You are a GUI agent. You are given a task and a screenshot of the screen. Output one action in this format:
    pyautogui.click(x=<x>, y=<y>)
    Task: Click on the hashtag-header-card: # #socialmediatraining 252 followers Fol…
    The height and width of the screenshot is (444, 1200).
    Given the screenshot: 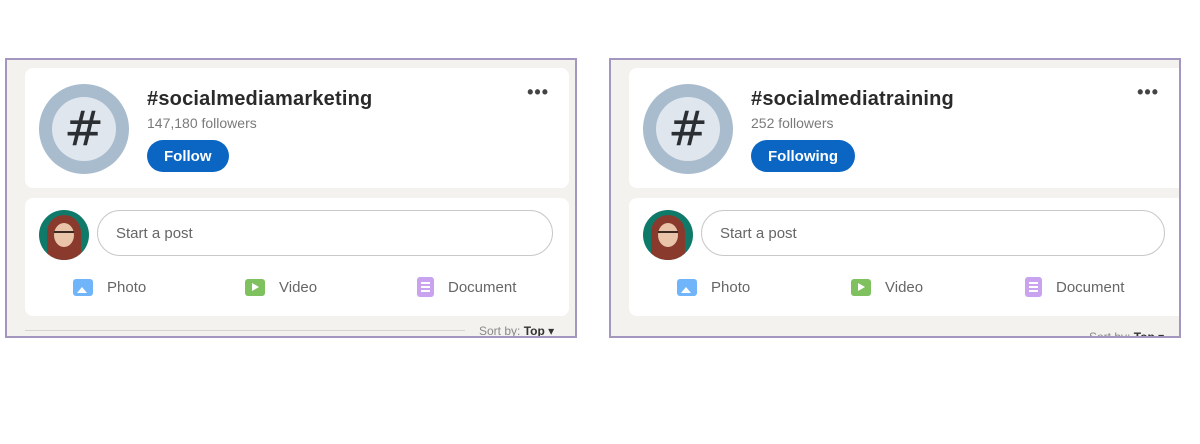 What is the action you would take?
    pyautogui.click(x=904, y=128)
    